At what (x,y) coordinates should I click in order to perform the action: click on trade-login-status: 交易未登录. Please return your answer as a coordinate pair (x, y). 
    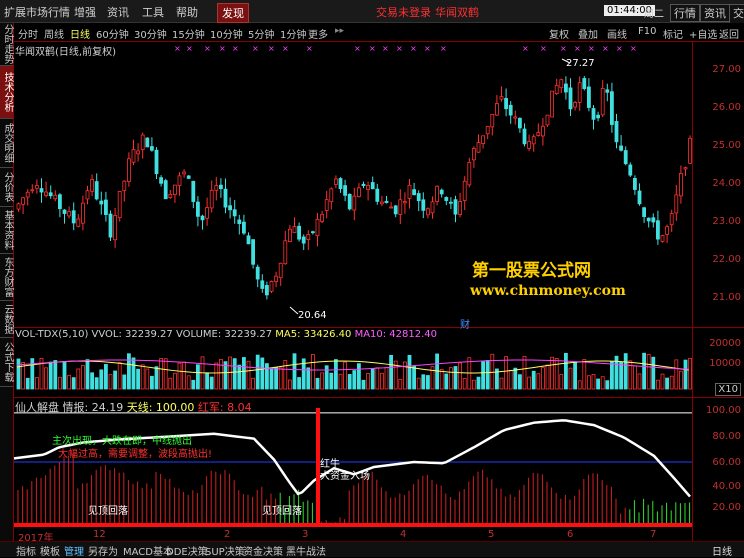
    Looking at the image, I should click on (403, 12).